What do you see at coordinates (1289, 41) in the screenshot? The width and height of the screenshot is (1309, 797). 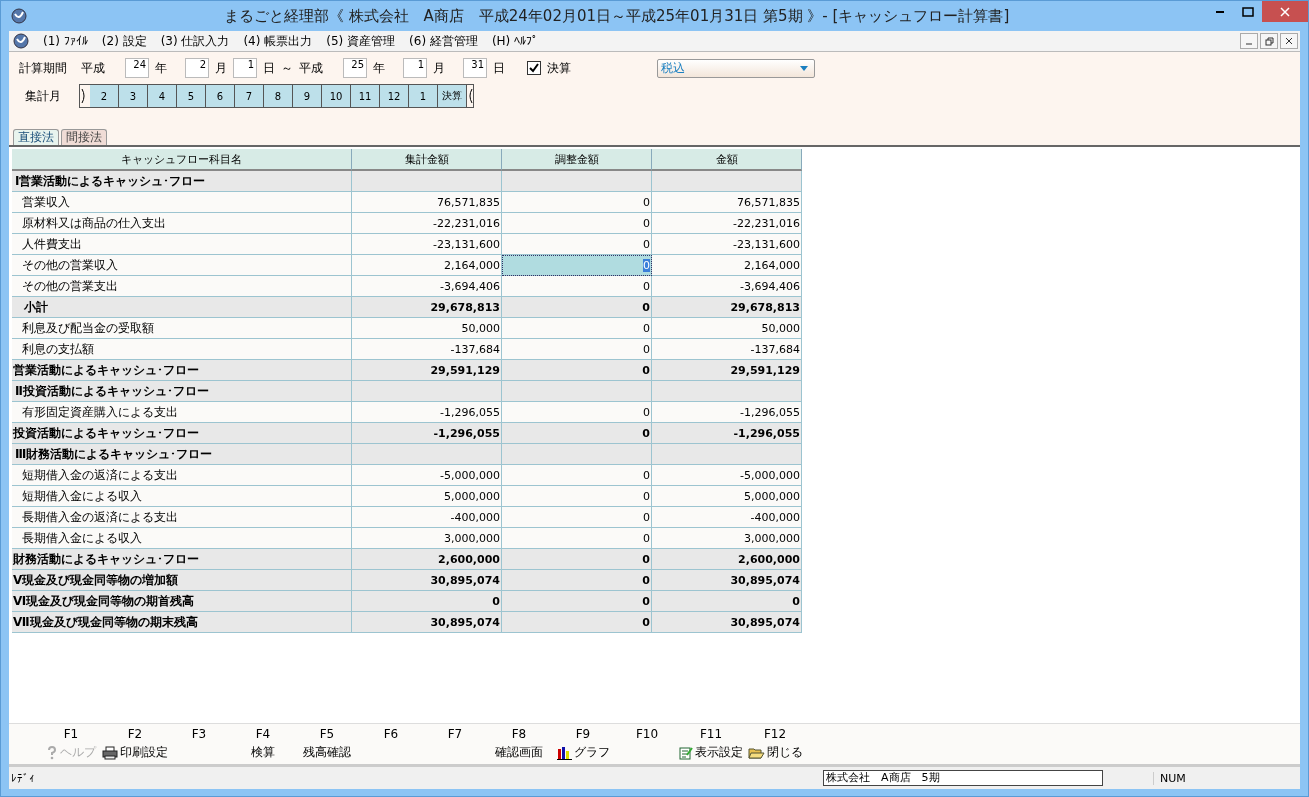 I see `close-button` at bounding box center [1289, 41].